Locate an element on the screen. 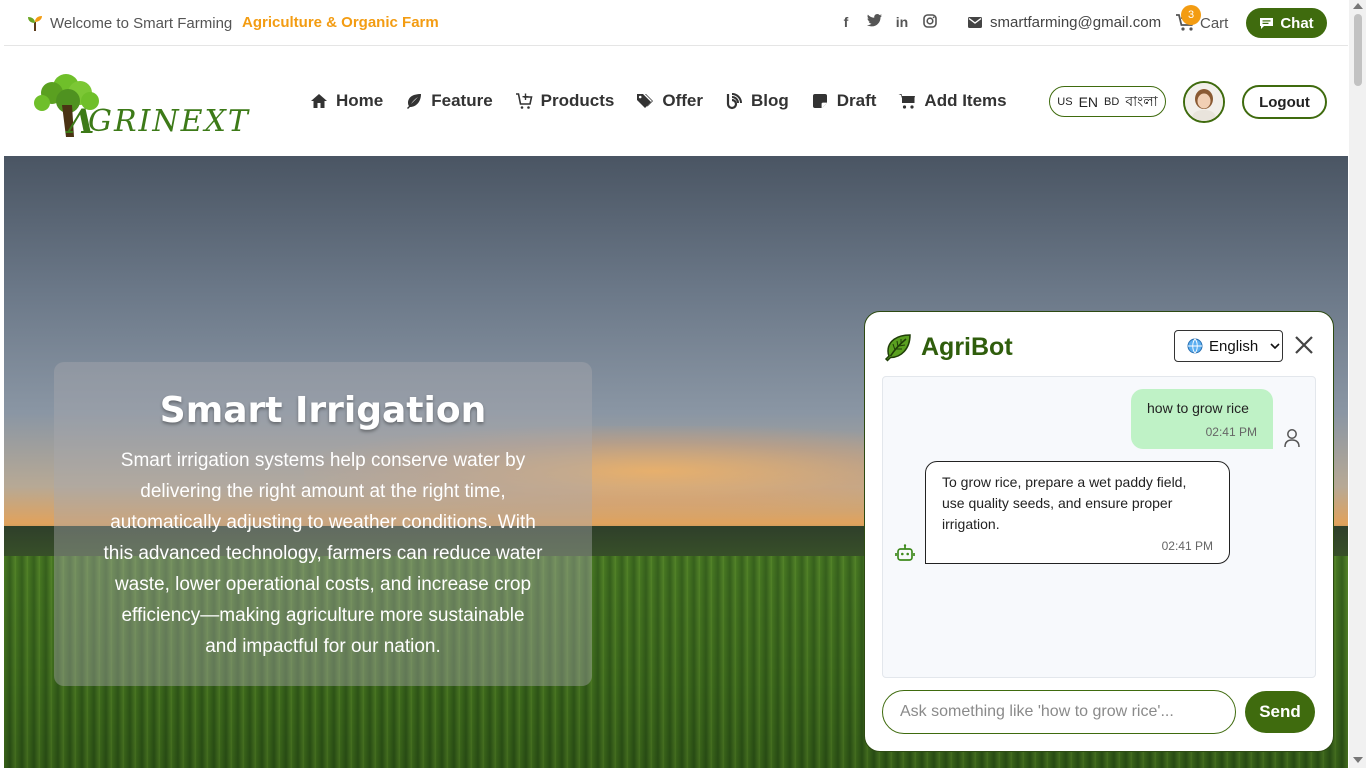 Image resolution: width=1366 pixels, height=768 pixels. user-avatar is located at coordinates (1204, 102).